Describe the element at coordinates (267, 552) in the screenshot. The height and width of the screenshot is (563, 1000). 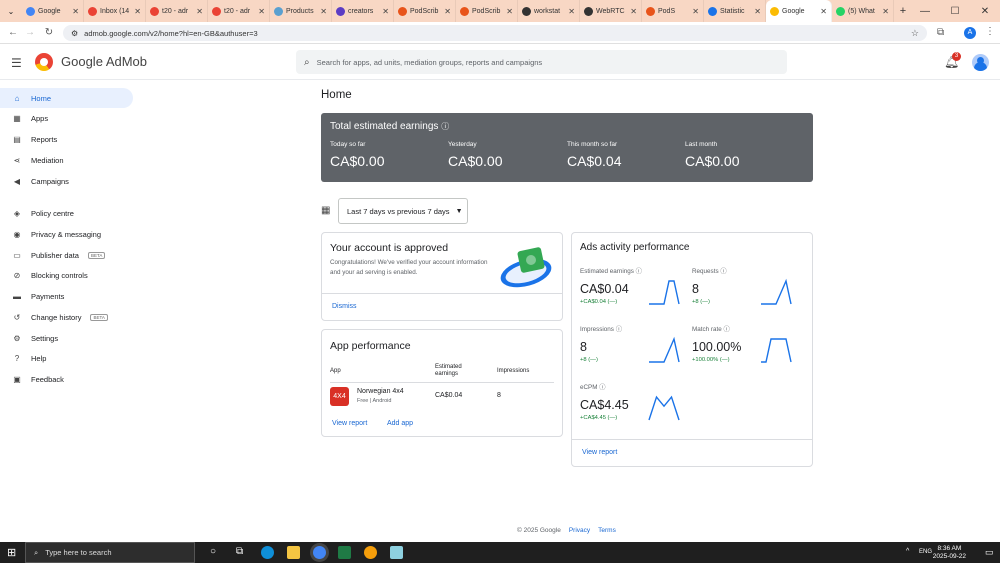
I see `edge-icon` at that location.